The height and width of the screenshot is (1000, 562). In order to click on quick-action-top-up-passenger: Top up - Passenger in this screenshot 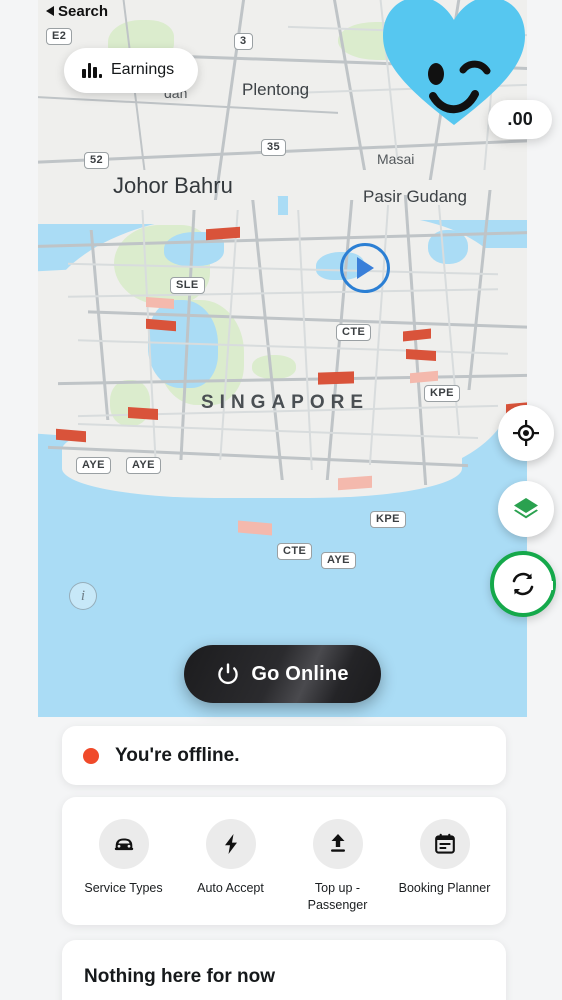, I will do `click(338, 866)`.